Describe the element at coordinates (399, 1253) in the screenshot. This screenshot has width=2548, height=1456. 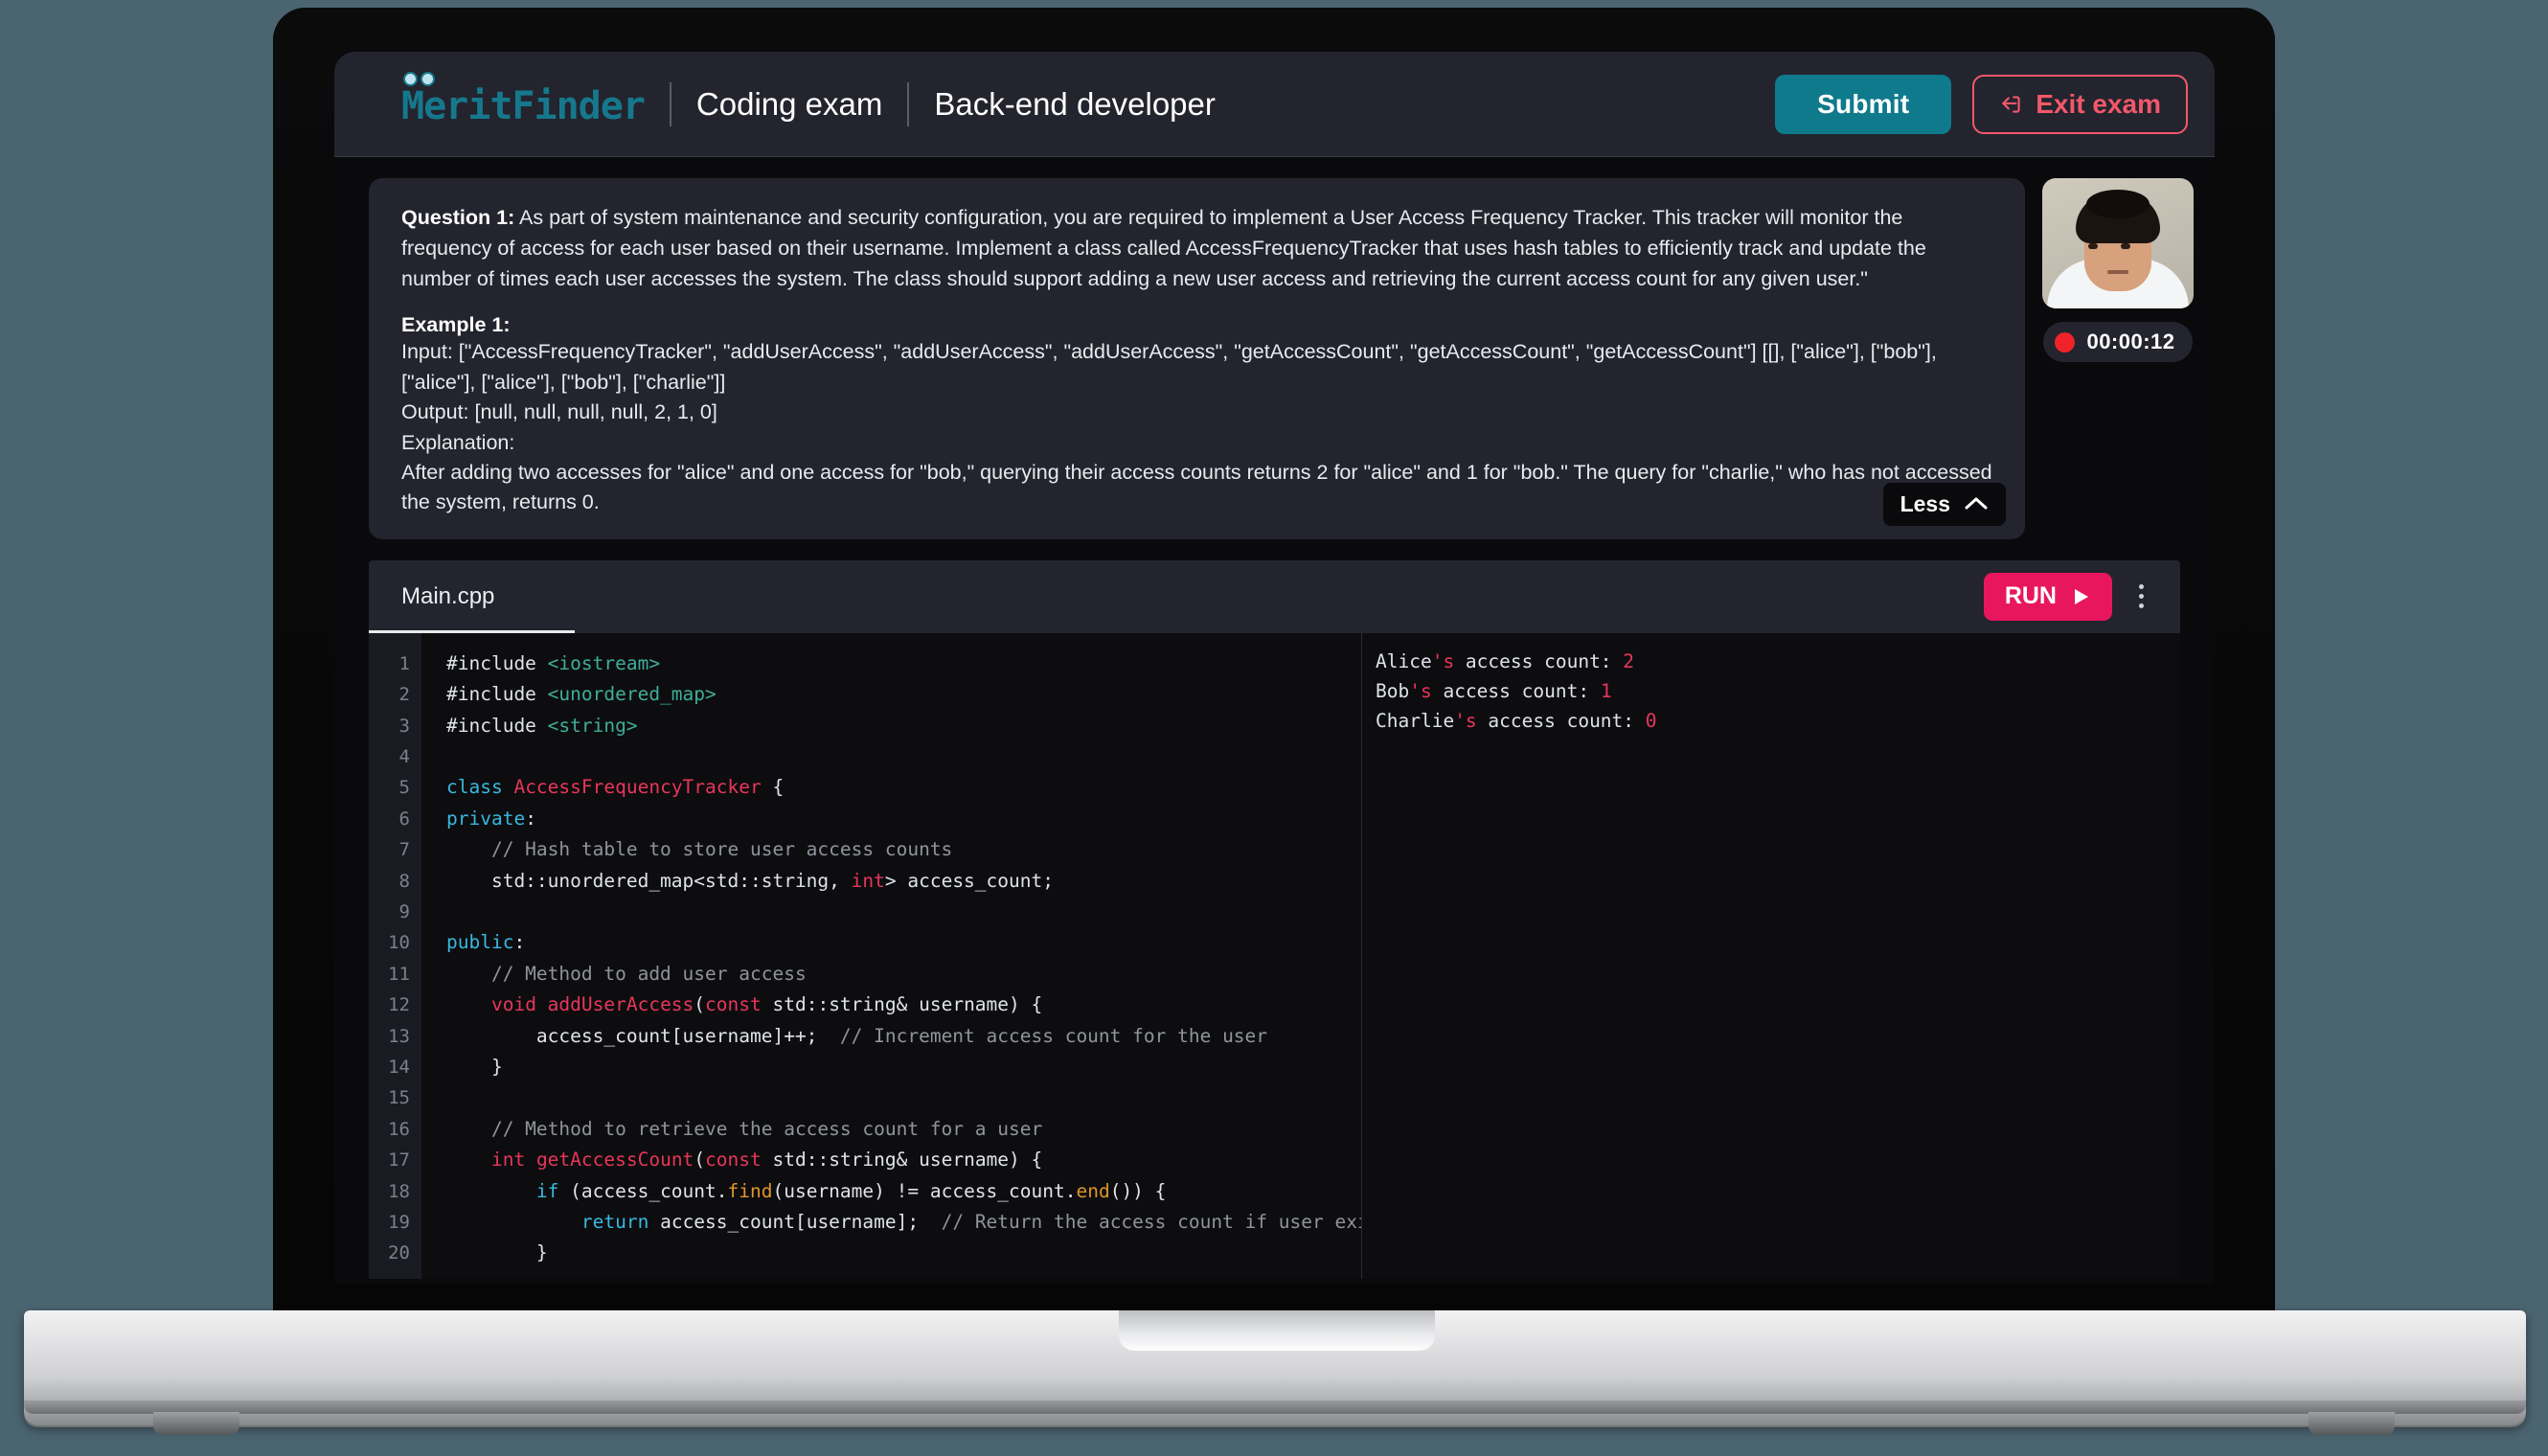
I see `line-number: 20` at that location.